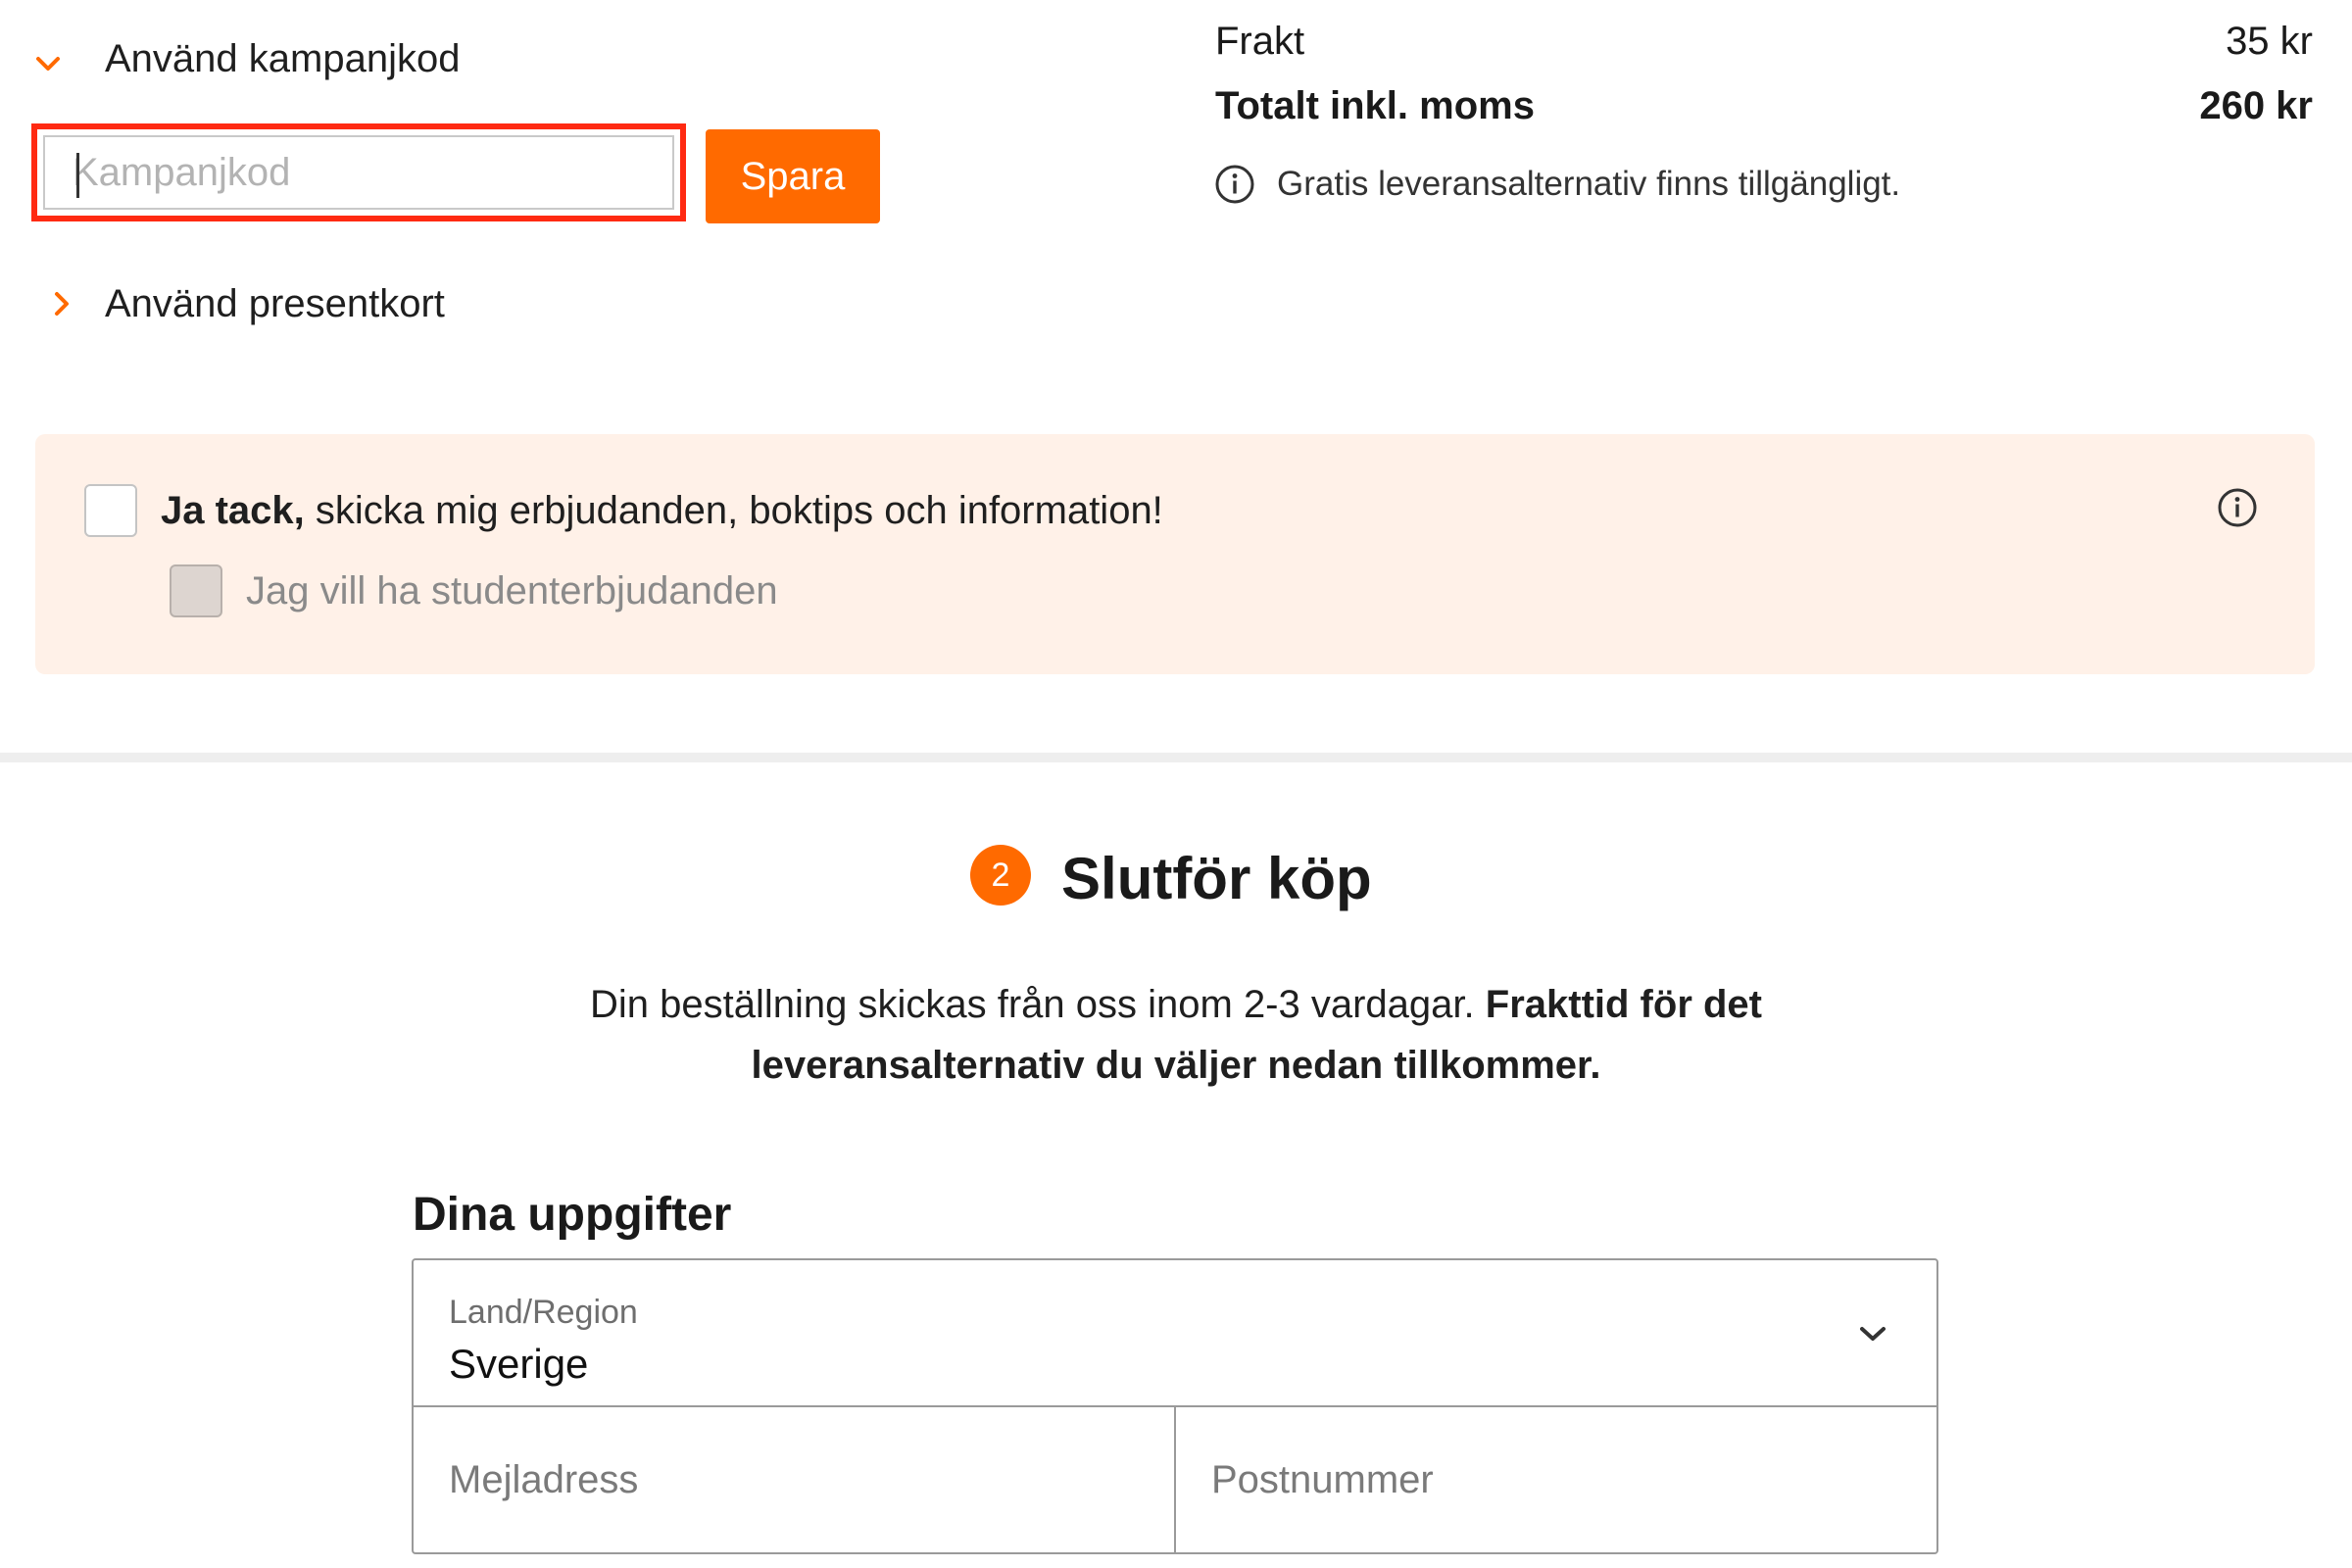  I want to click on student-offers-label: Jag vill ha studenterbjudanden, so click(512, 590).